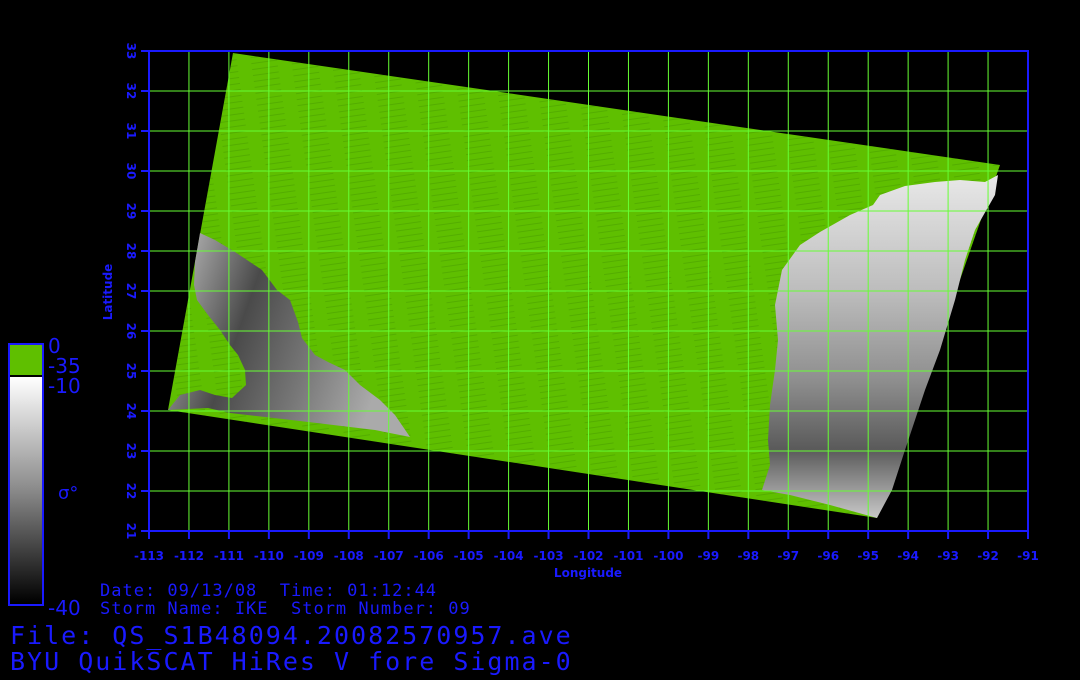  What do you see at coordinates (229, 556) in the screenshot?
I see `x-tick-label: -111` at bounding box center [229, 556].